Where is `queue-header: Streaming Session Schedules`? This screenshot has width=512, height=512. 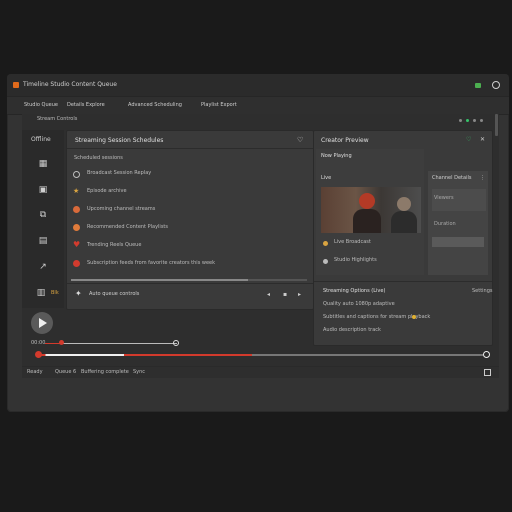
queue-header: Streaming Session Schedules is located at coordinates (119, 140).